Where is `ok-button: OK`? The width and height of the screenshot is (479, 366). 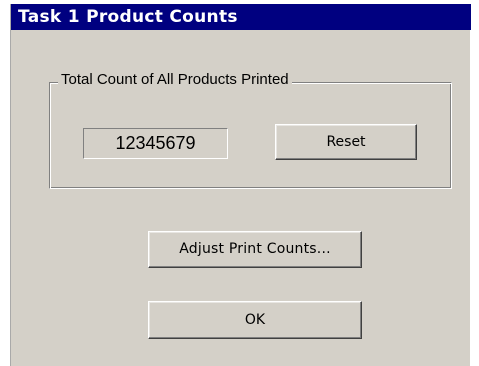
ok-button: OK is located at coordinates (255, 320).